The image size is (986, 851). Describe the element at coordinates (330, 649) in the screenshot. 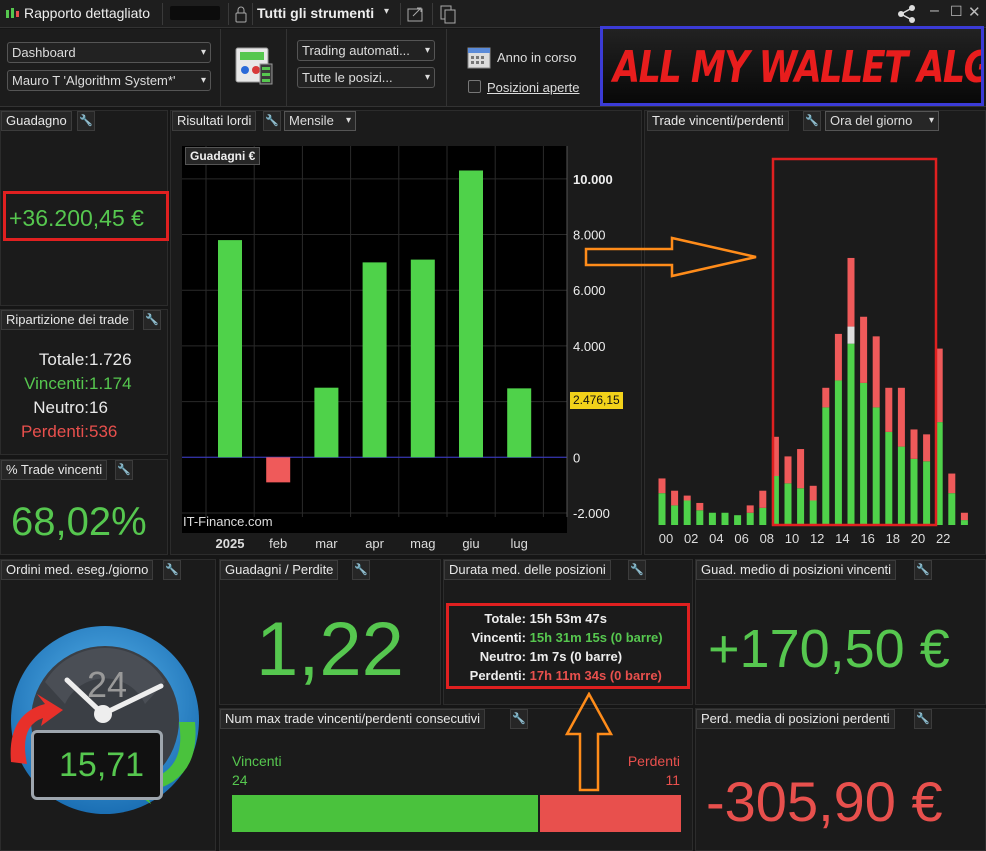

I see `ratio-value: 1,22` at that location.